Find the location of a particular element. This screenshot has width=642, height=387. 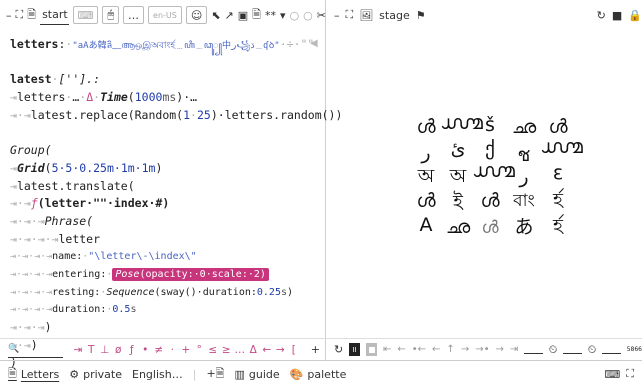

doc-tool-icon: 🗎 is located at coordinates (256, 15).